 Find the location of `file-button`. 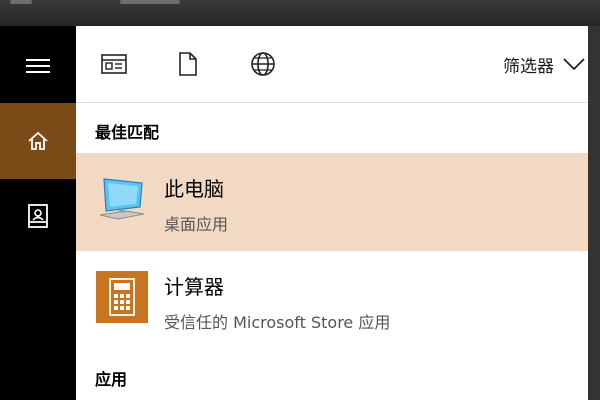

file-button is located at coordinates (188, 64).